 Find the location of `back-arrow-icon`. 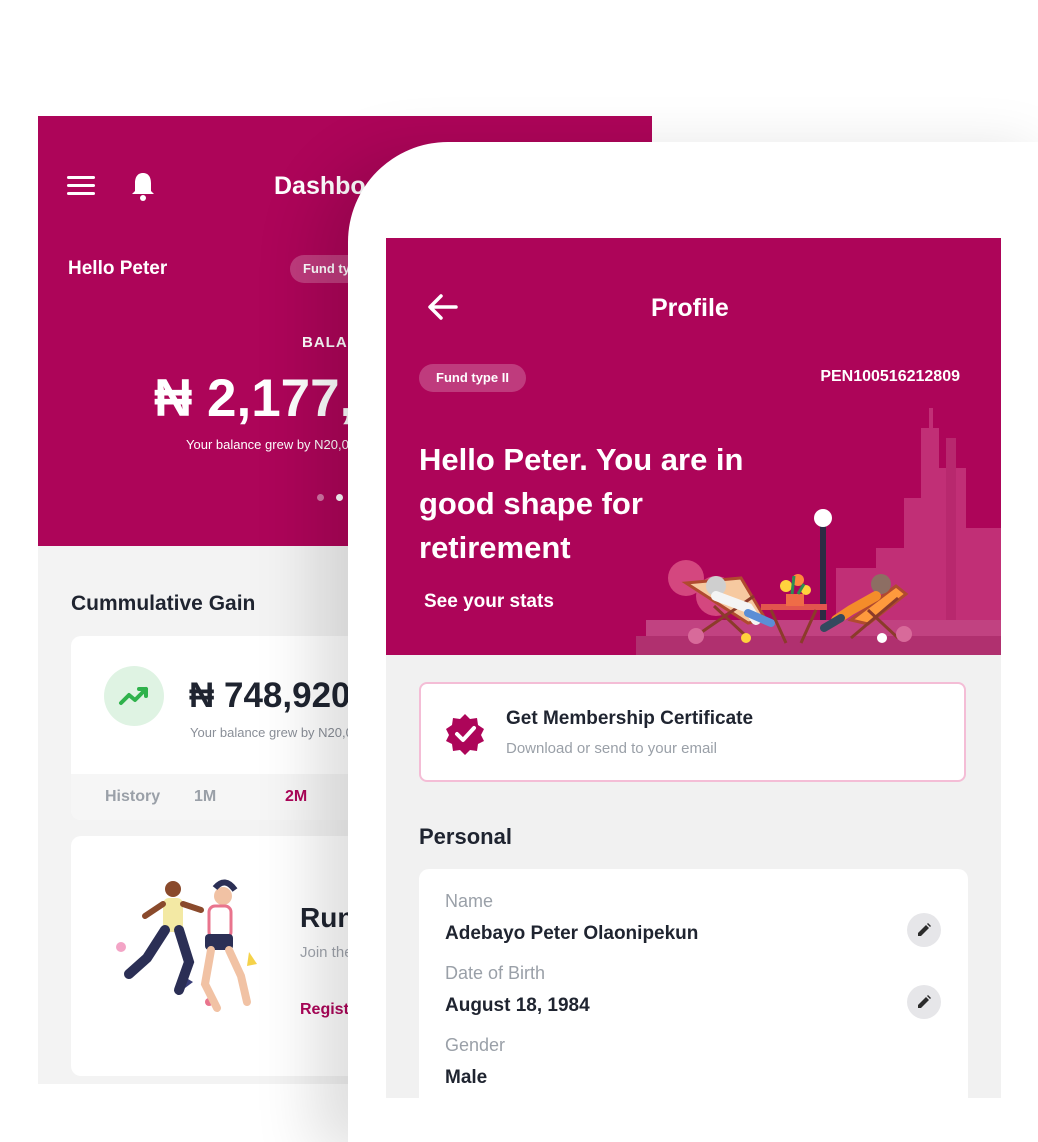

back-arrow-icon is located at coordinates (443, 307).